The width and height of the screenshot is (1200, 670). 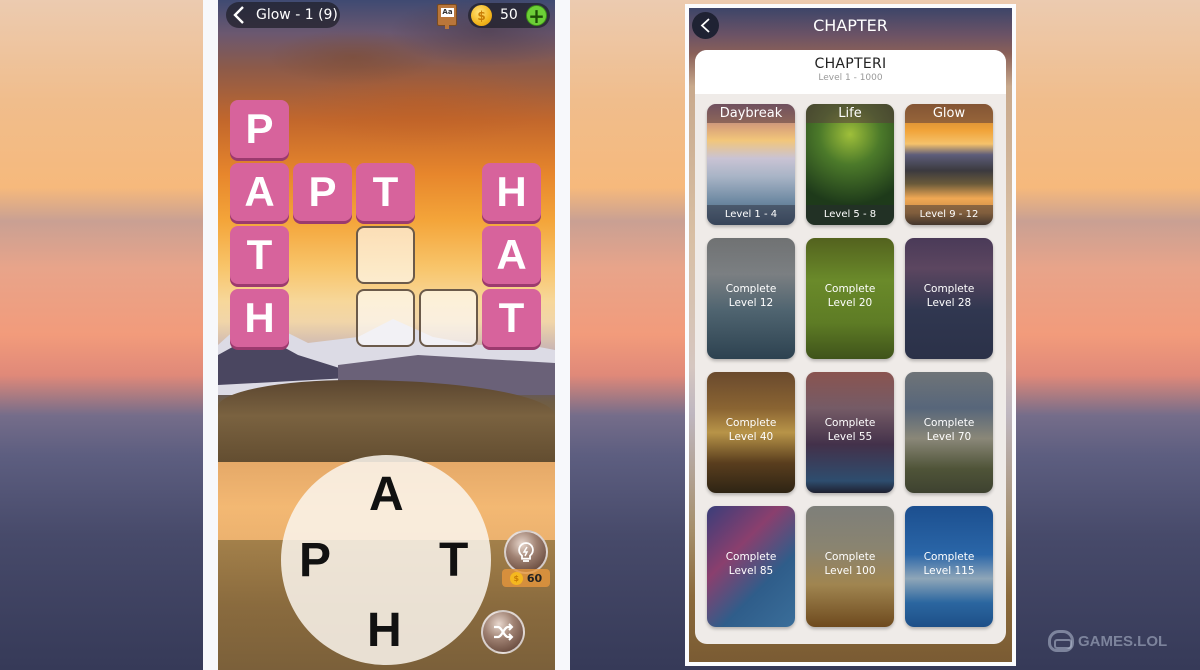 I want to click on level-pack-name: Life, so click(x=850, y=113).